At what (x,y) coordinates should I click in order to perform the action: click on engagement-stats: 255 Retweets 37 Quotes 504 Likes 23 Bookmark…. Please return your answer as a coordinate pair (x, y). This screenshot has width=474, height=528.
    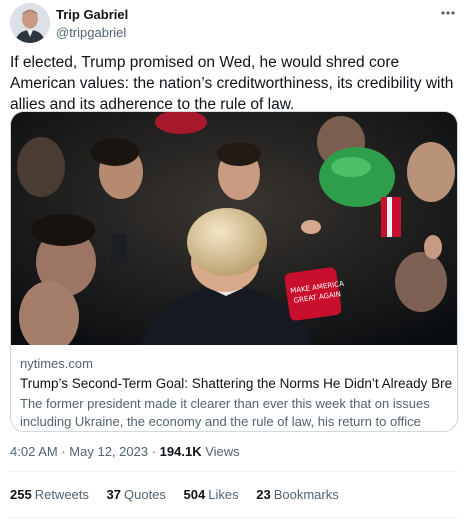
    Looking at the image, I should click on (181, 494).